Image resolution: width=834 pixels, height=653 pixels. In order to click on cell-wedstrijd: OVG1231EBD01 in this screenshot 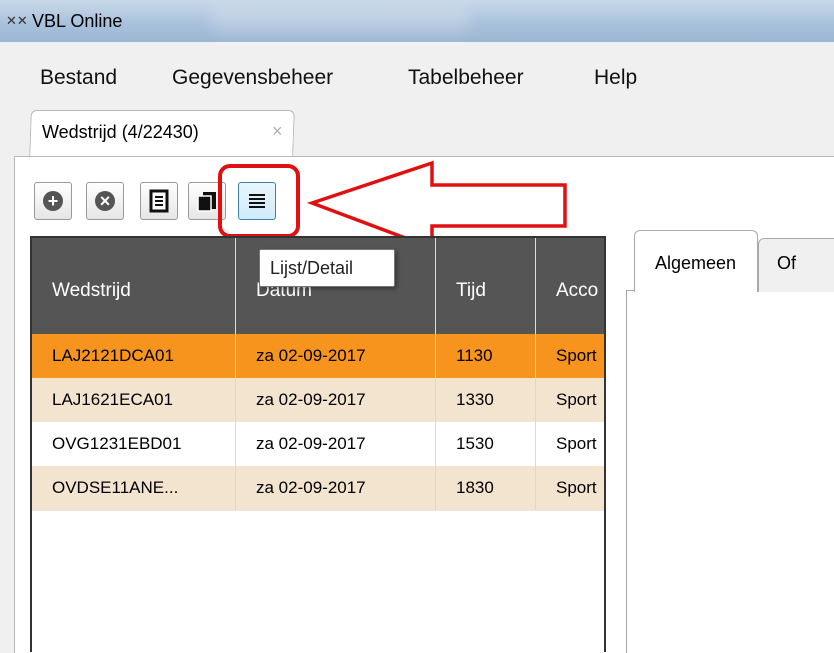, I will do `click(134, 444)`.